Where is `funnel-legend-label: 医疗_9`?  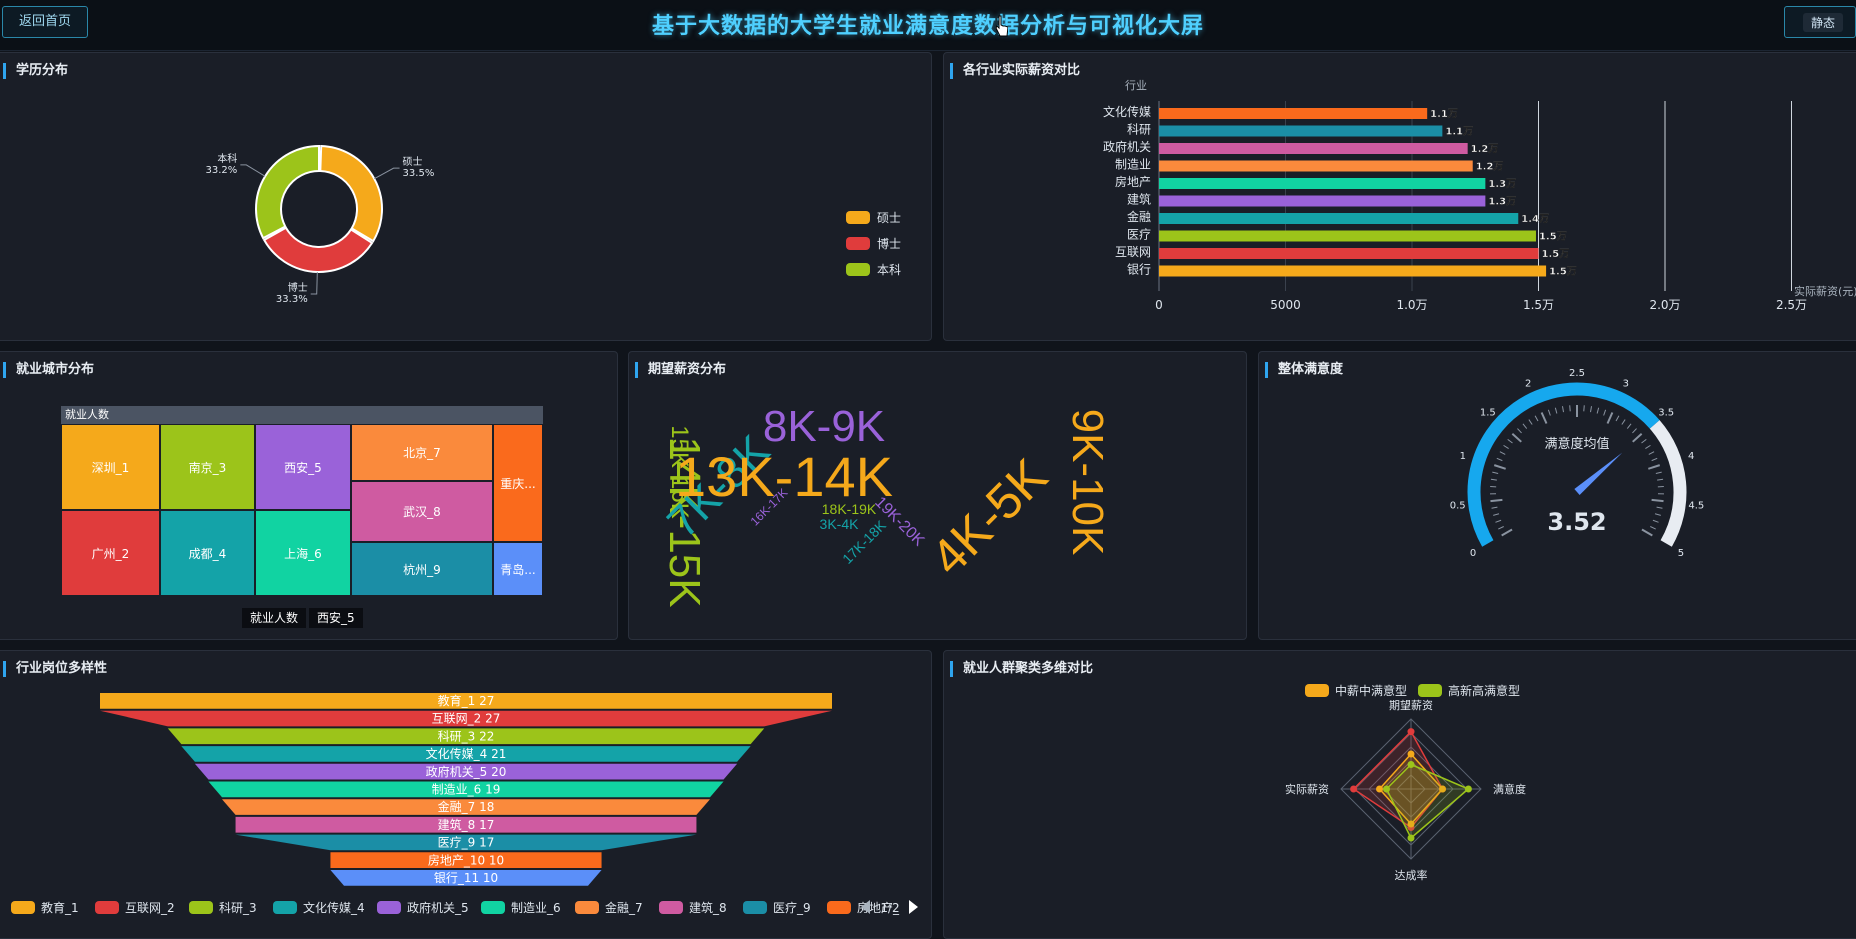
funnel-legend-label: 医疗_9 is located at coordinates (792, 908).